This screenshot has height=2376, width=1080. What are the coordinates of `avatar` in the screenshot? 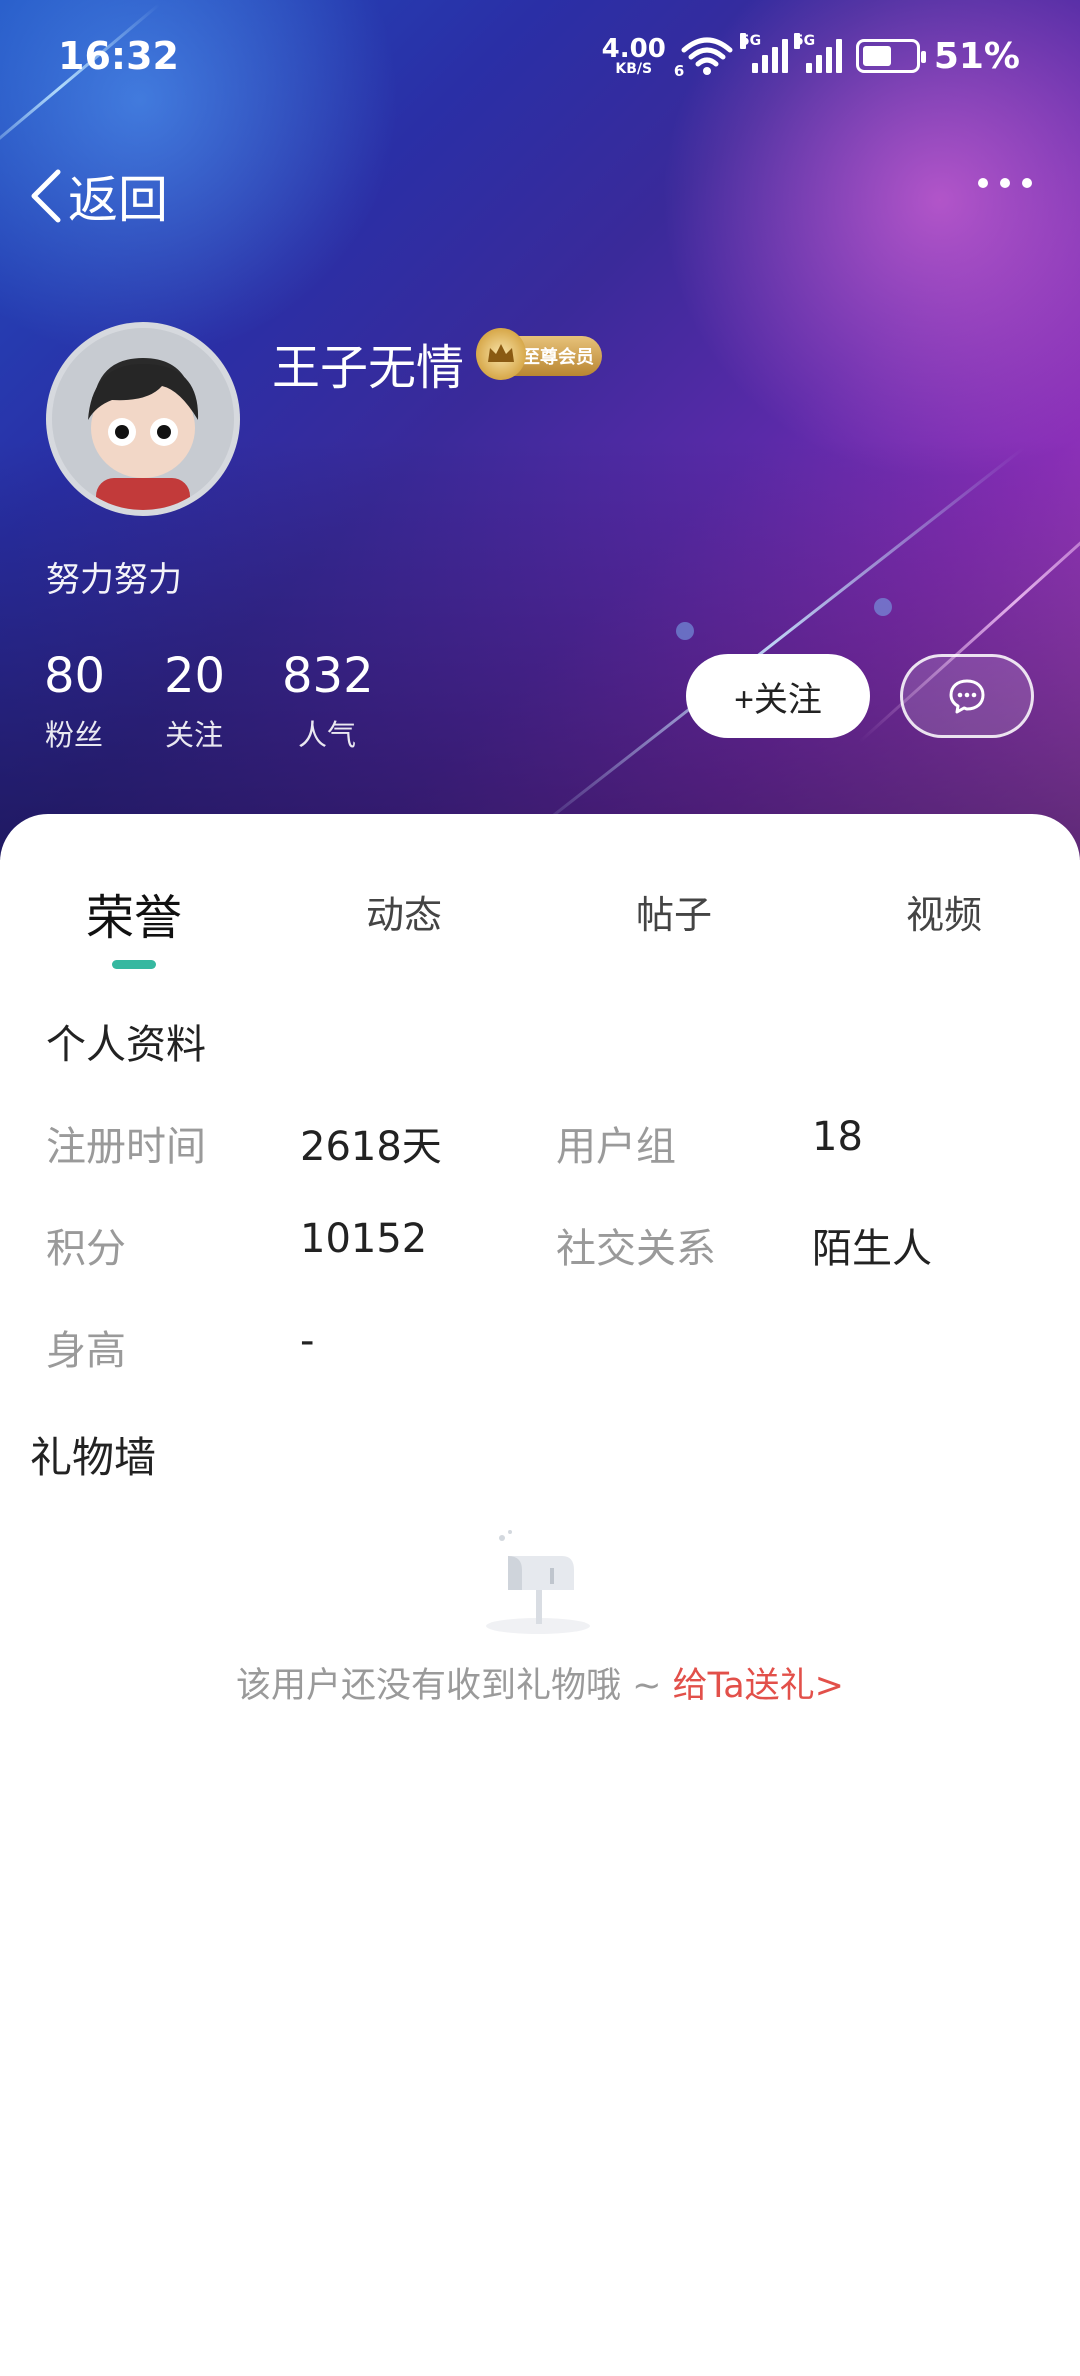 It's located at (143, 419).